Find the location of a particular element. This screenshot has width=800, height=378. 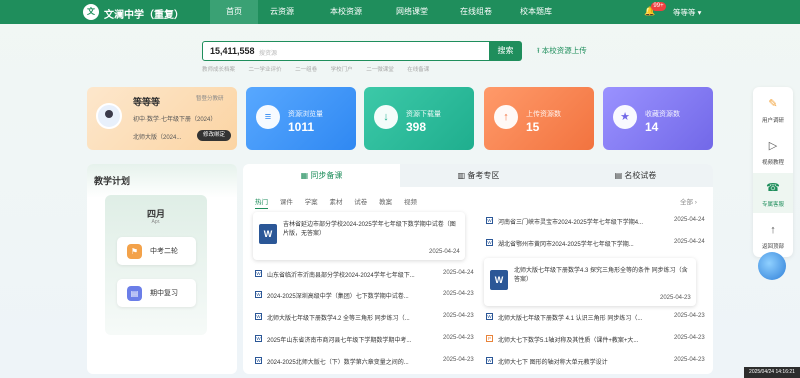

quick-link: 二一学业评价 is located at coordinates (265, 70).